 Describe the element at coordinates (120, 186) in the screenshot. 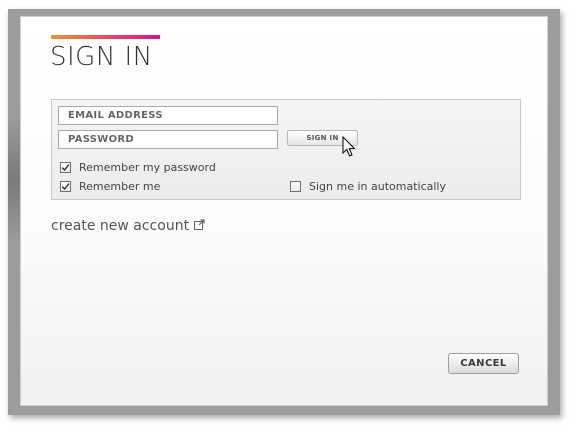

I see `remember-me-label: Remember me` at that location.